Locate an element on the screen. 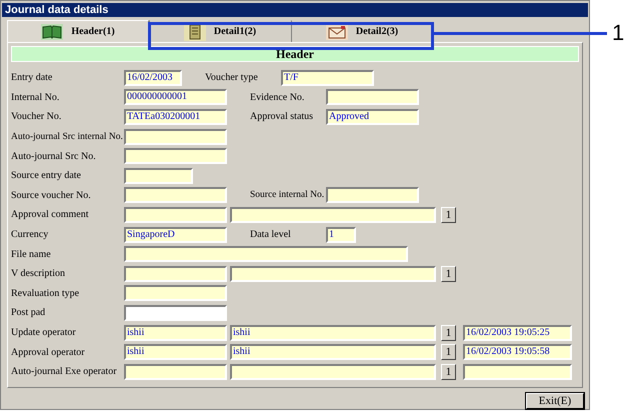 The height and width of the screenshot is (416, 638). input-field: 16/02/2003 19:05:58 is located at coordinates (517, 352).